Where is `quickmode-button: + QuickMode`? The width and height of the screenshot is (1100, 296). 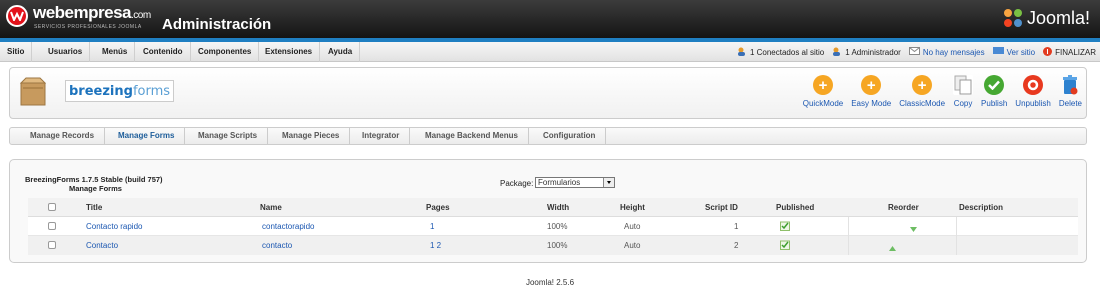 quickmode-button: + QuickMode is located at coordinates (823, 95).